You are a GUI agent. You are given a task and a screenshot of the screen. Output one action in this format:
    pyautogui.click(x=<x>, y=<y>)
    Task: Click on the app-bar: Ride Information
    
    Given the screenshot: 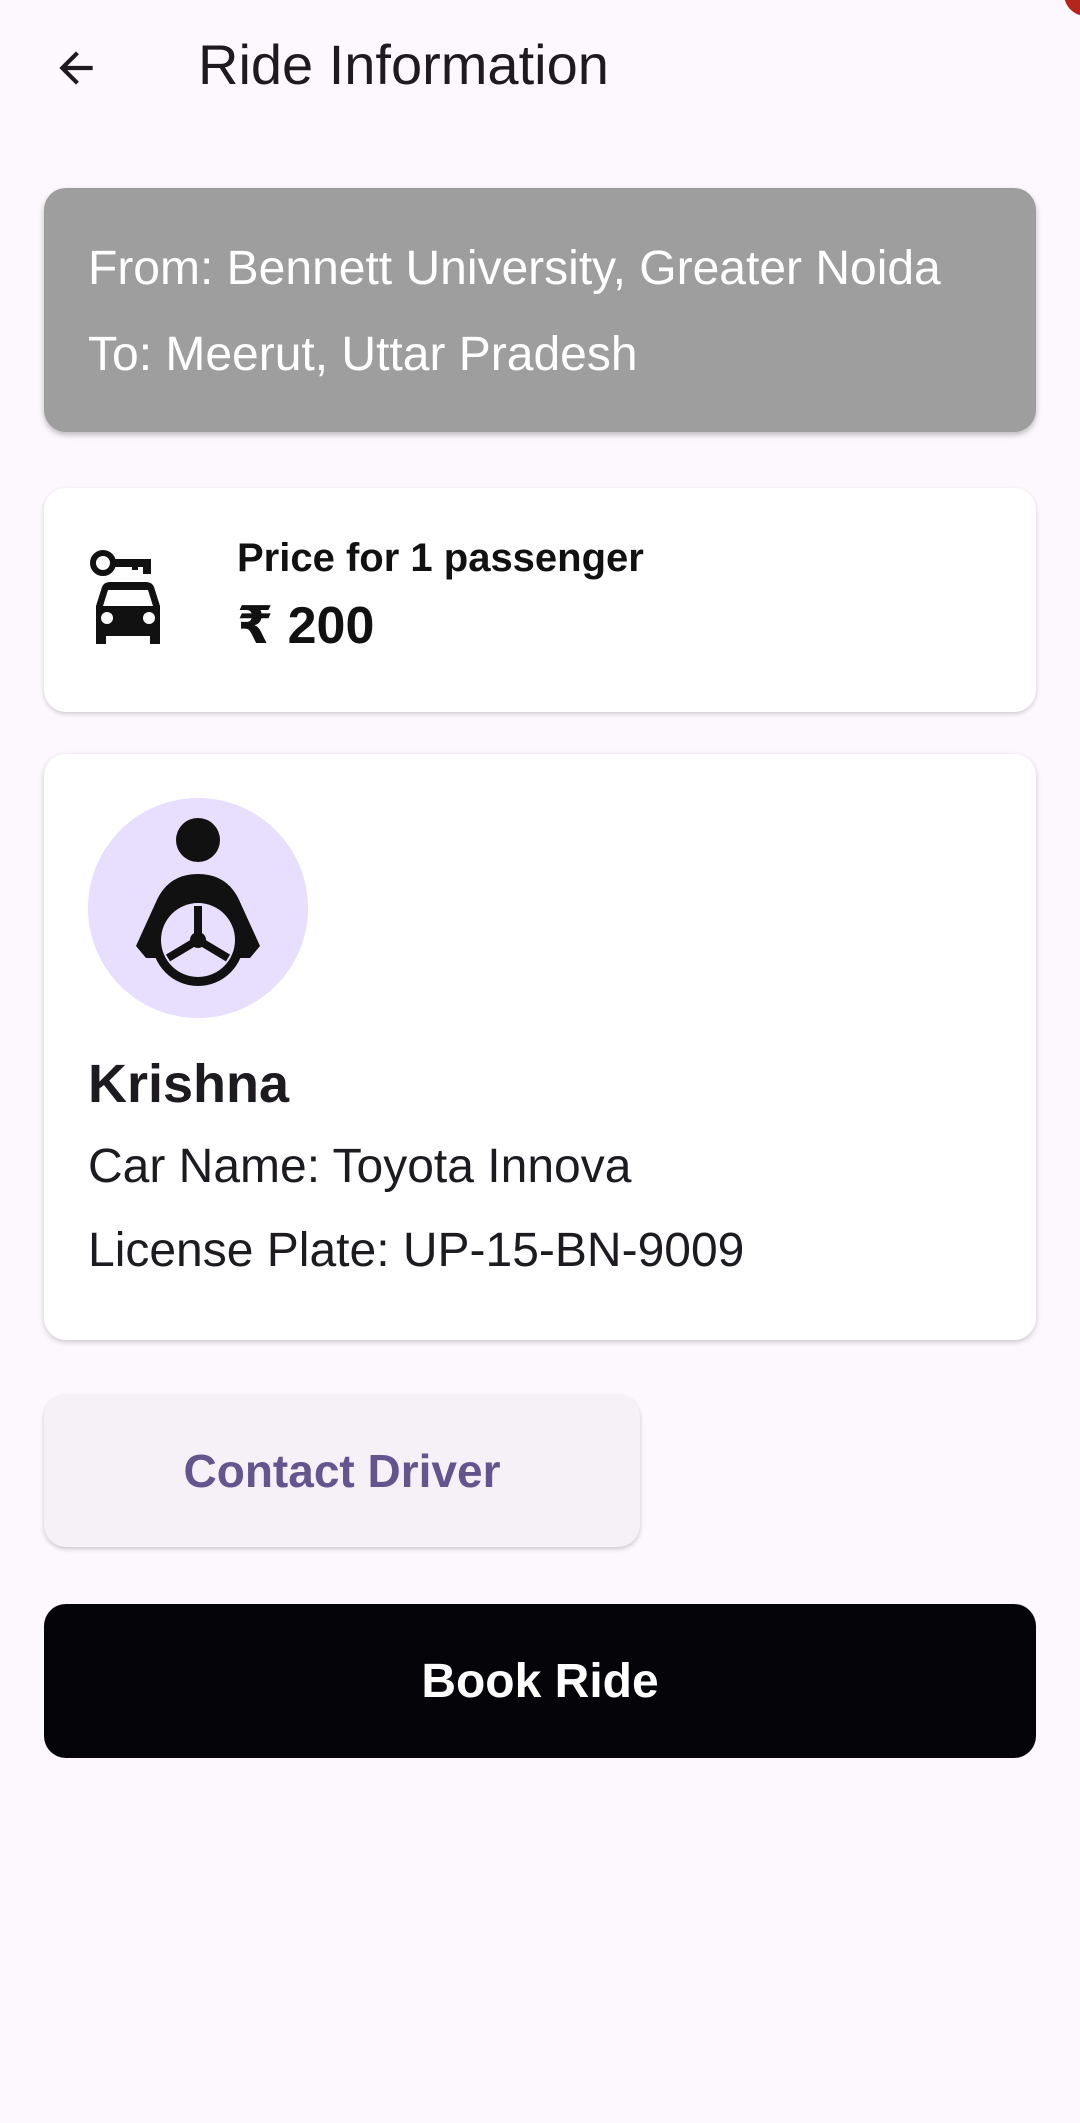 What is the action you would take?
    pyautogui.click(x=540, y=65)
    